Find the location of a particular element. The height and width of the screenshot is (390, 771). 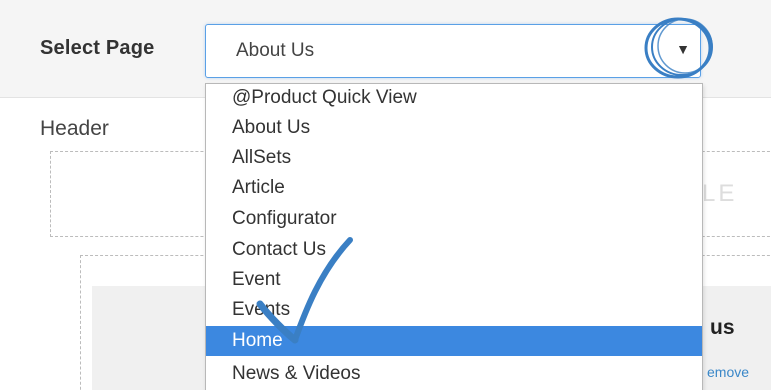

option-article: Article is located at coordinates (454, 188).